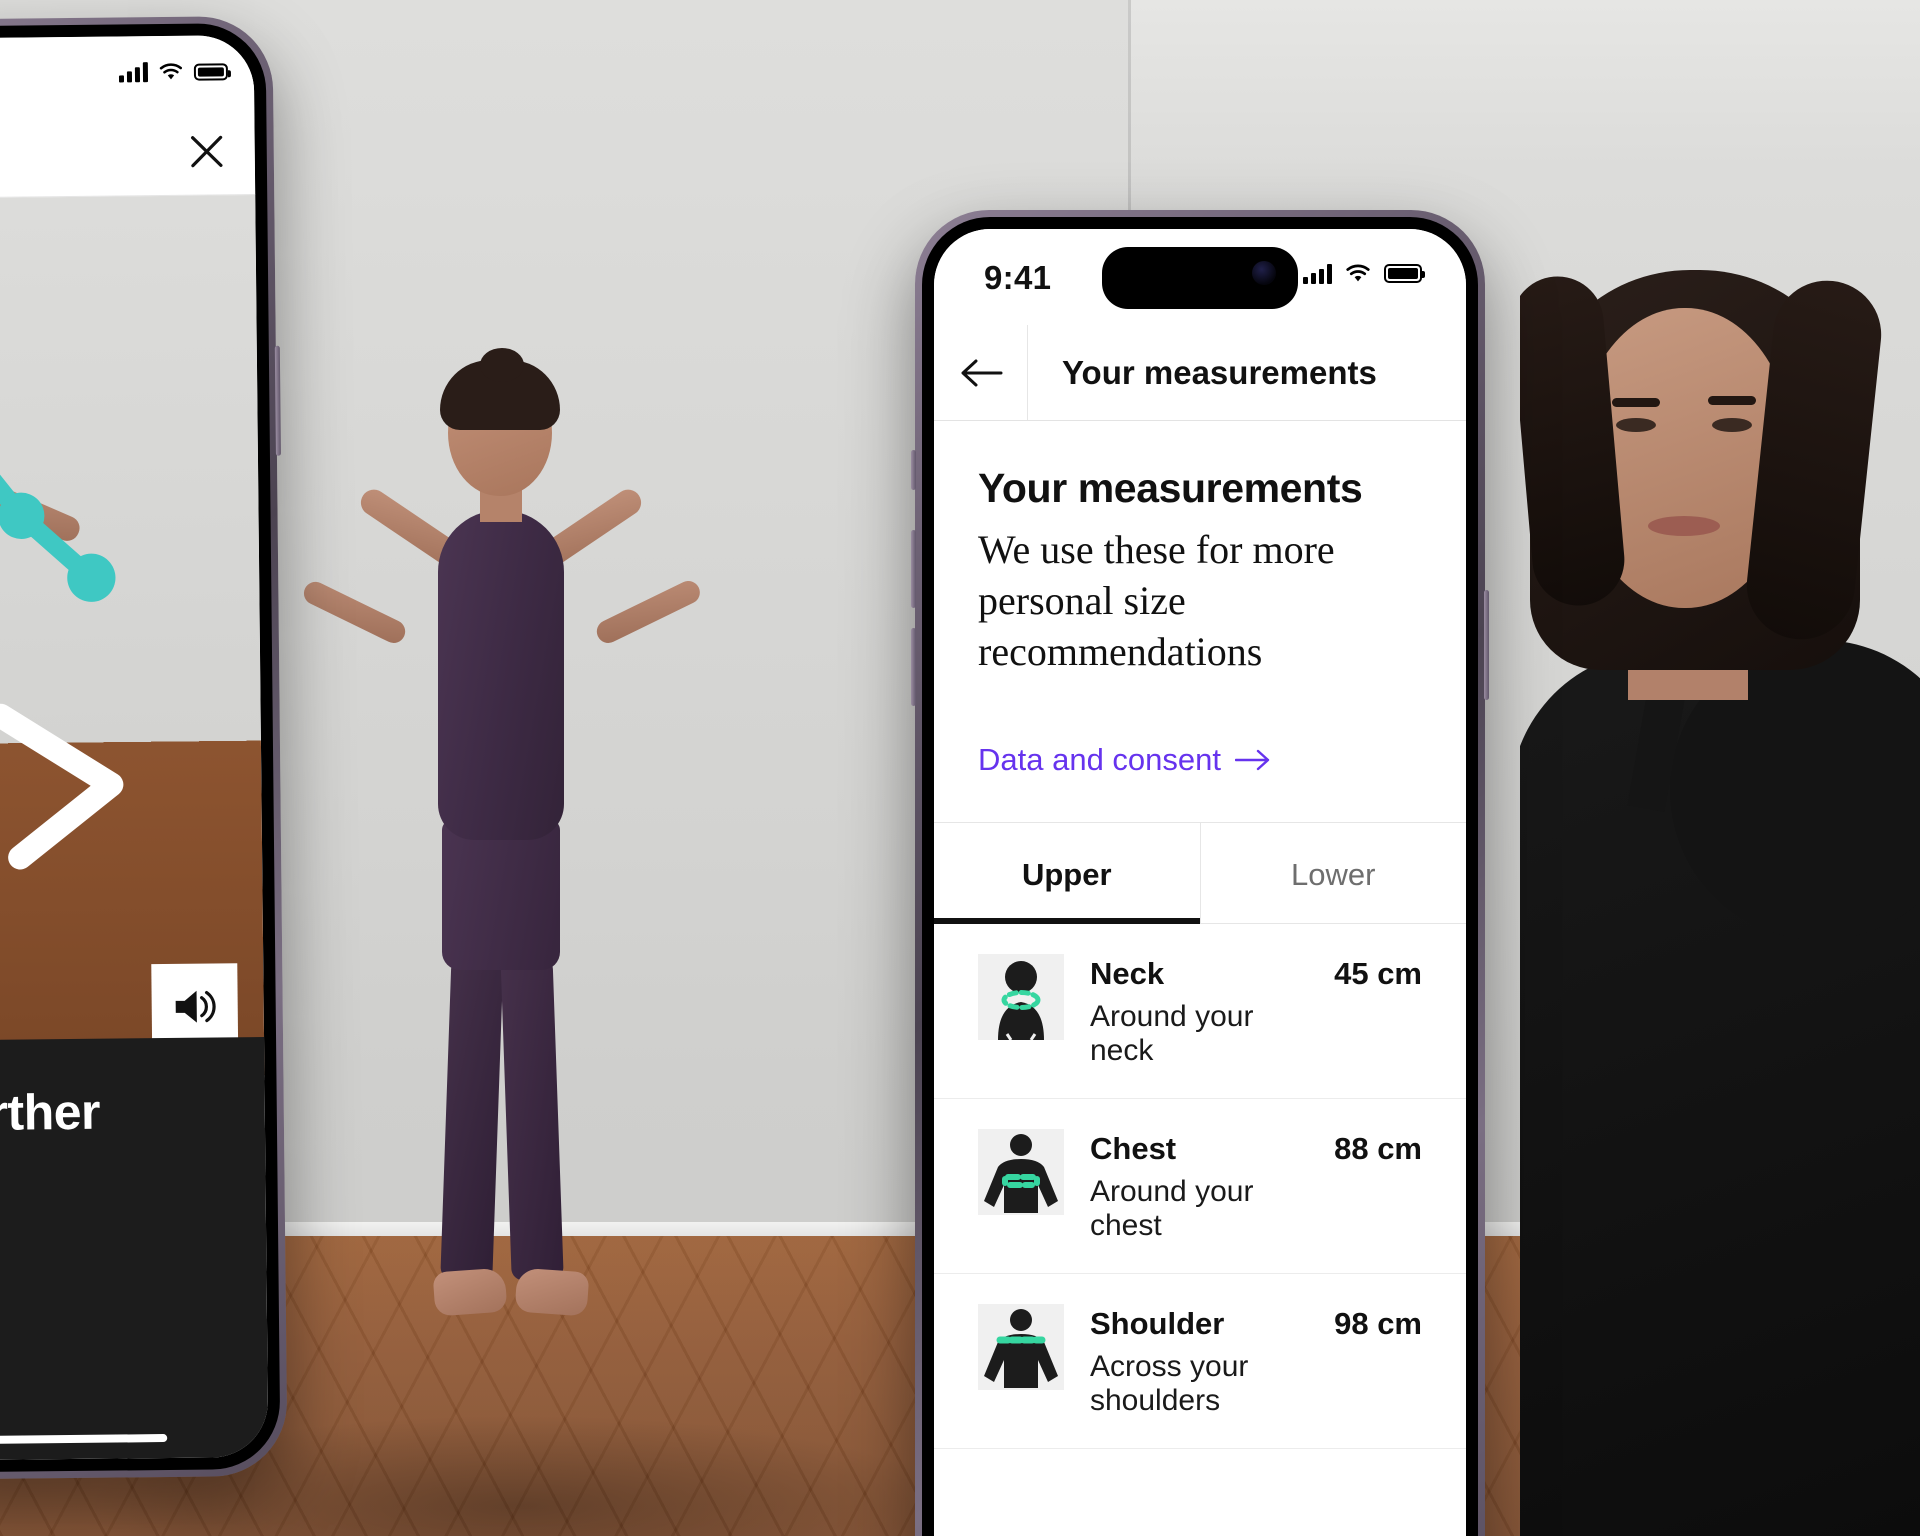 The height and width of the screenshot is (1536, 1920). What do you see at coordinates (118, 1140) in the screenshot?
I see `left-instruction-heading: t further art` at bounding box center [118, 1140].